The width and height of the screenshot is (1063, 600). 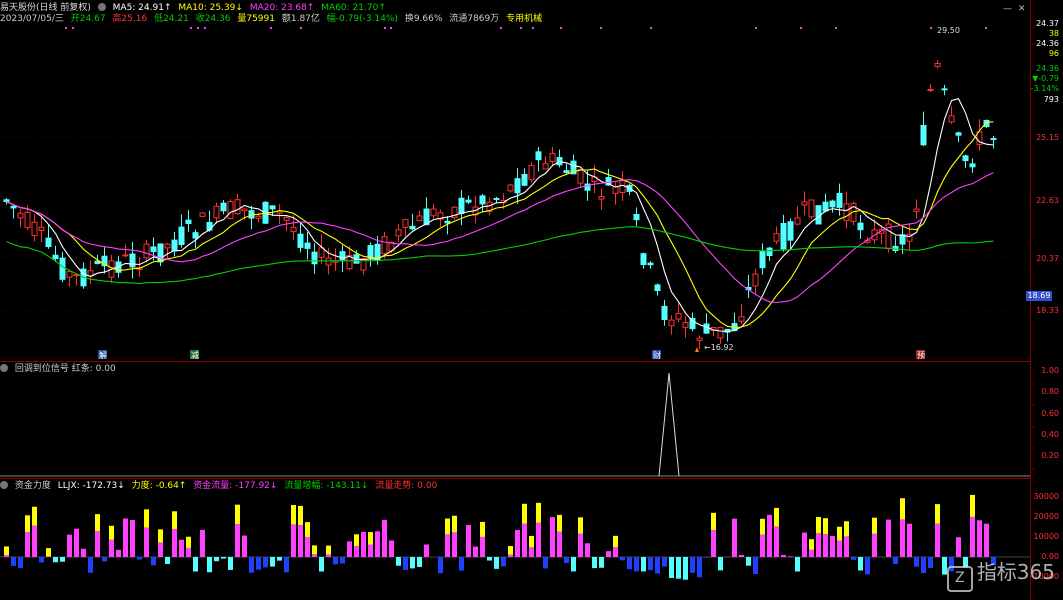 I want to click on date-label: 2023/07/05/三, so click(x=32, y=19).